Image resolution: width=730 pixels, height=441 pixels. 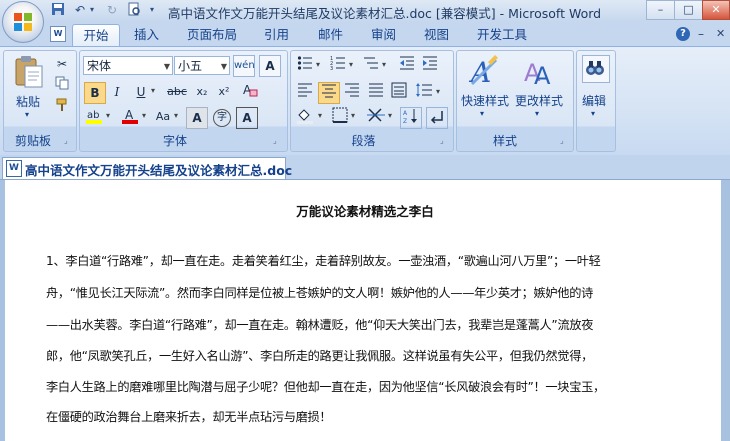 I want to click on increase-indent-icon, so click(x=430, y=65).